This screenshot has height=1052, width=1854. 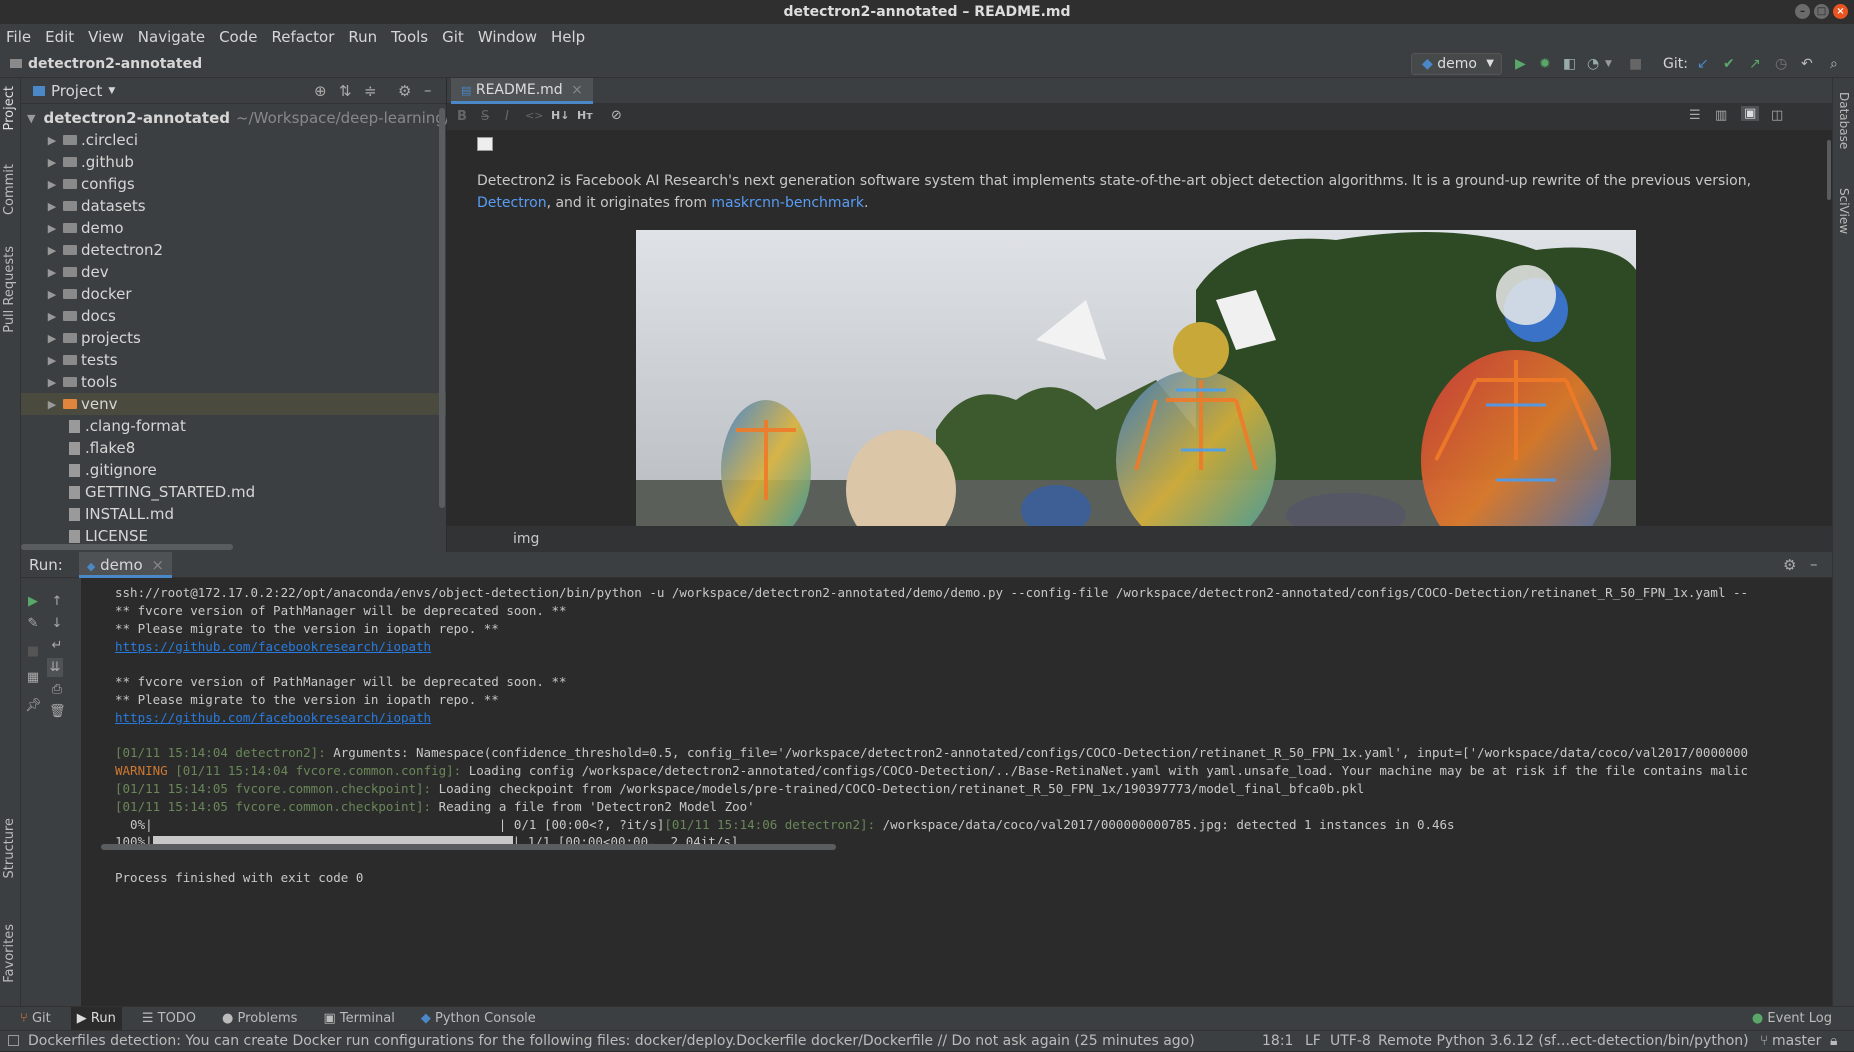 What do you see at coordinates (233, 316) in the screenshot?
I see `tree-folder-docs: ▶ docs` at bounding box center [233, 316].